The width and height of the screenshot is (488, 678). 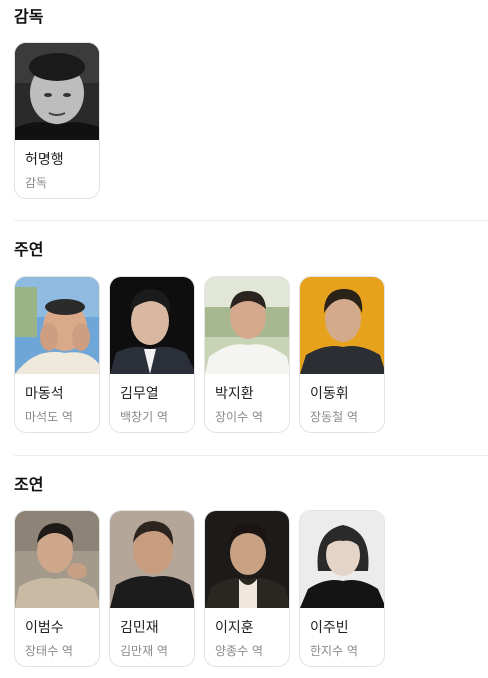 I want to click on director-cards: 허명행 감독, so click(x=57, y=120).